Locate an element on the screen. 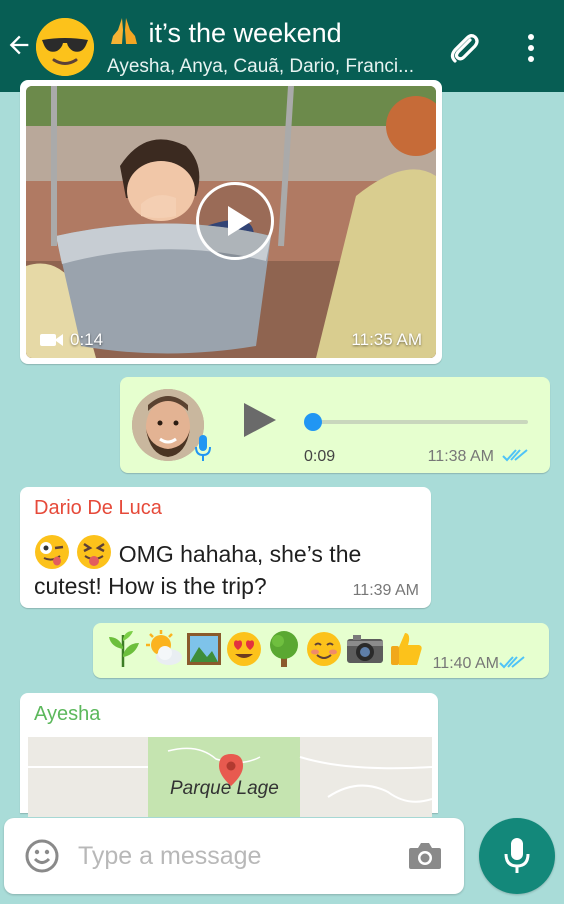 This screenshot has height=904, width=564. smiley-face-icon is located at coordinates (42, 856).